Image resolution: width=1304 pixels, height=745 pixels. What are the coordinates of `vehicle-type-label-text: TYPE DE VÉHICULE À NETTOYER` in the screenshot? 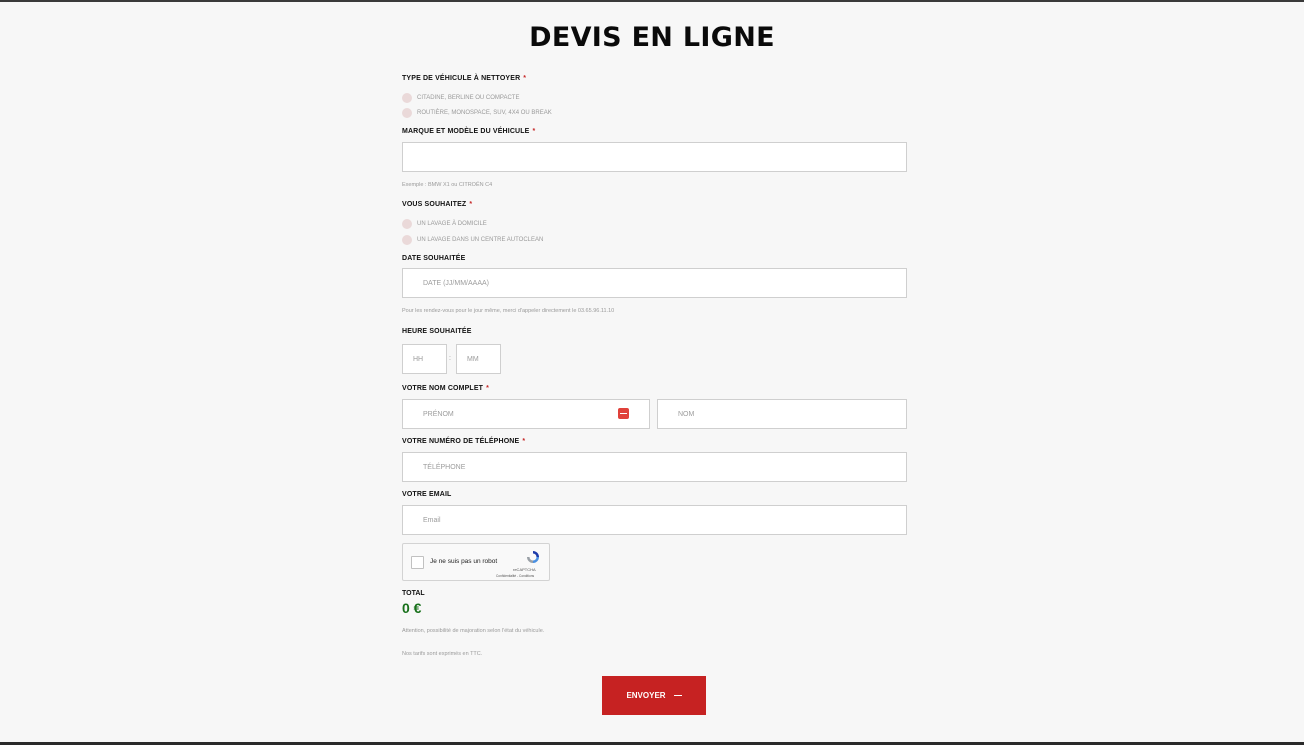 It's located at (461, 78).